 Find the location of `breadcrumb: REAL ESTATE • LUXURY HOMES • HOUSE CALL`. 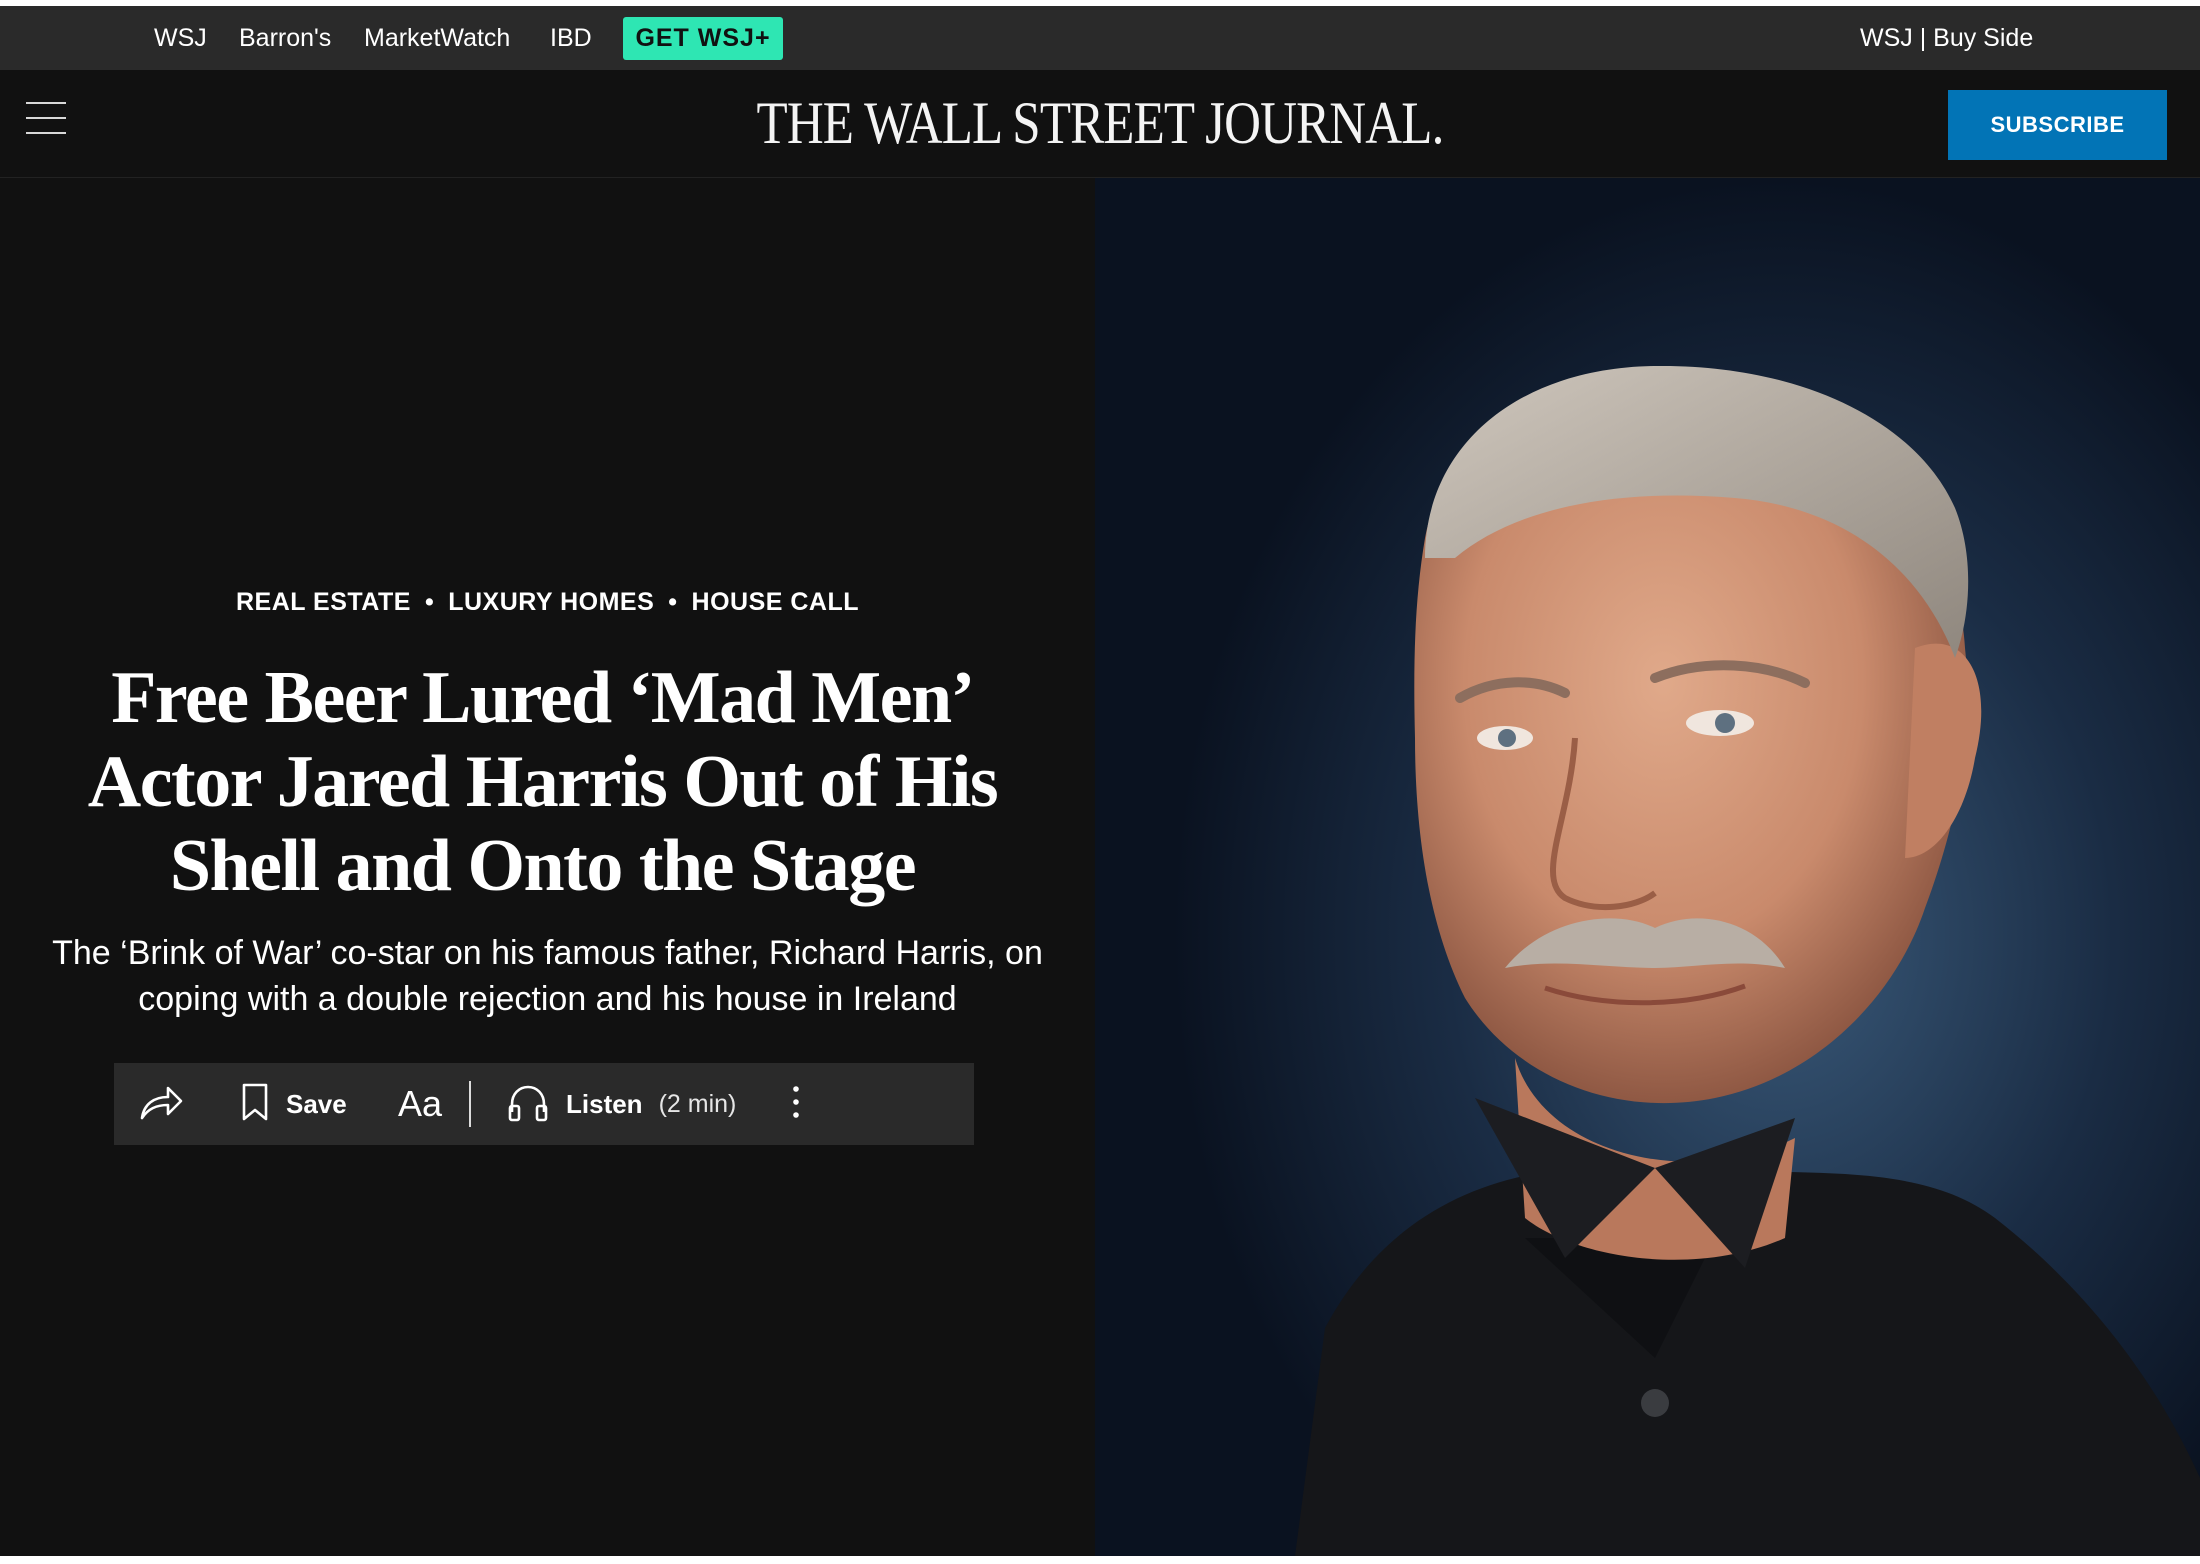

breadcrumb: REAL ESTATE • LUXURY HOMES • HOUSE CALL is located at coordinates (547, 602).